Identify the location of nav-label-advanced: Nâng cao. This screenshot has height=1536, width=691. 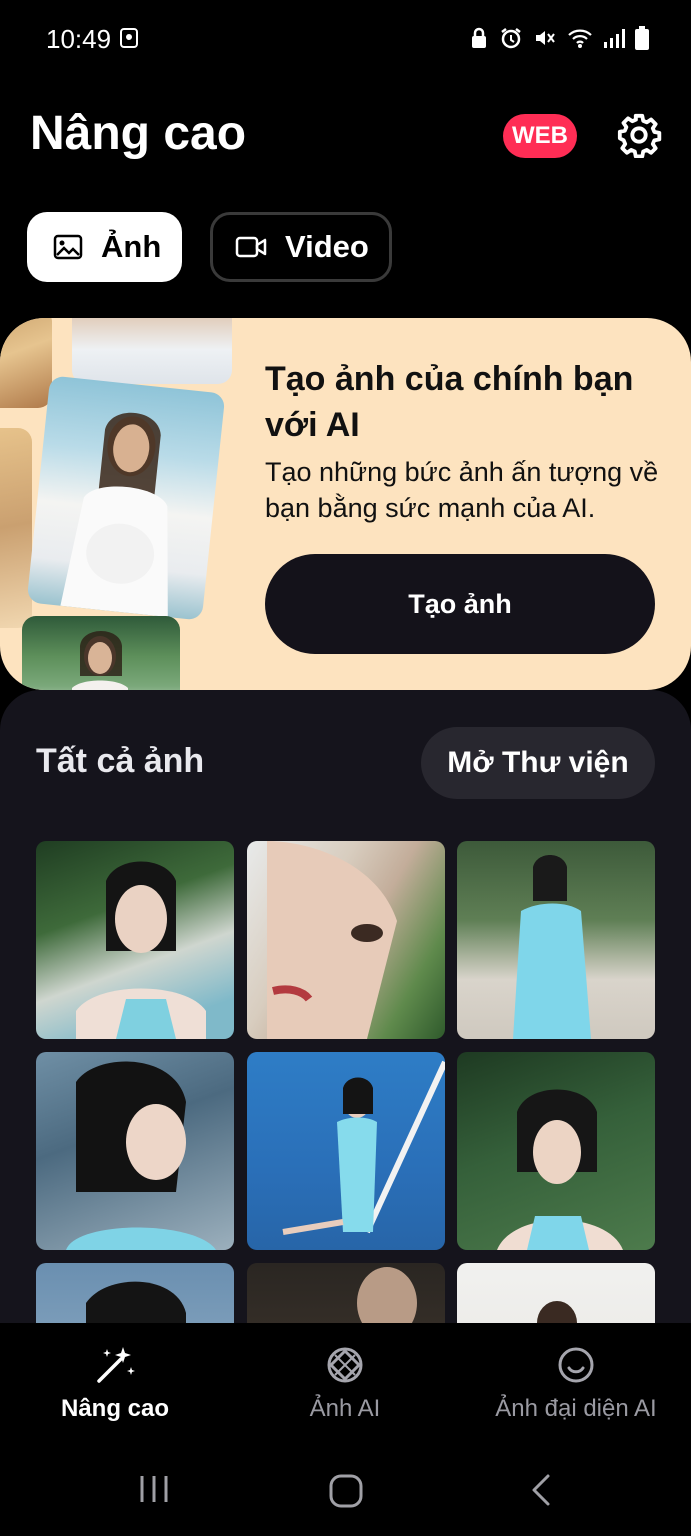
(115, 1408).